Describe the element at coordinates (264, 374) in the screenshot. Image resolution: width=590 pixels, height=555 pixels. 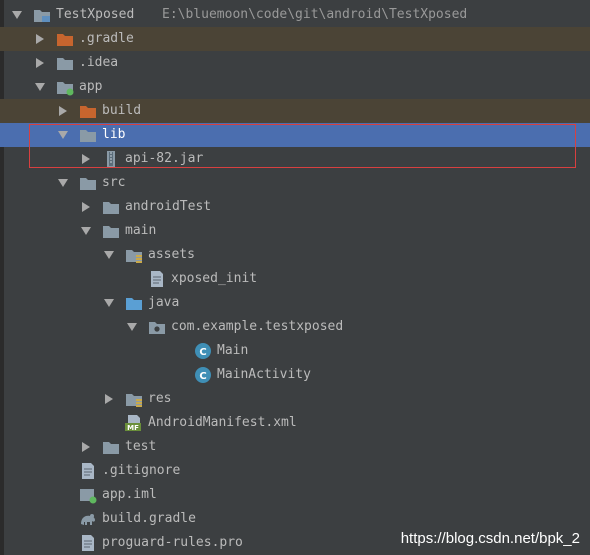
I see `tree-node-label: MainActivity` at that location.